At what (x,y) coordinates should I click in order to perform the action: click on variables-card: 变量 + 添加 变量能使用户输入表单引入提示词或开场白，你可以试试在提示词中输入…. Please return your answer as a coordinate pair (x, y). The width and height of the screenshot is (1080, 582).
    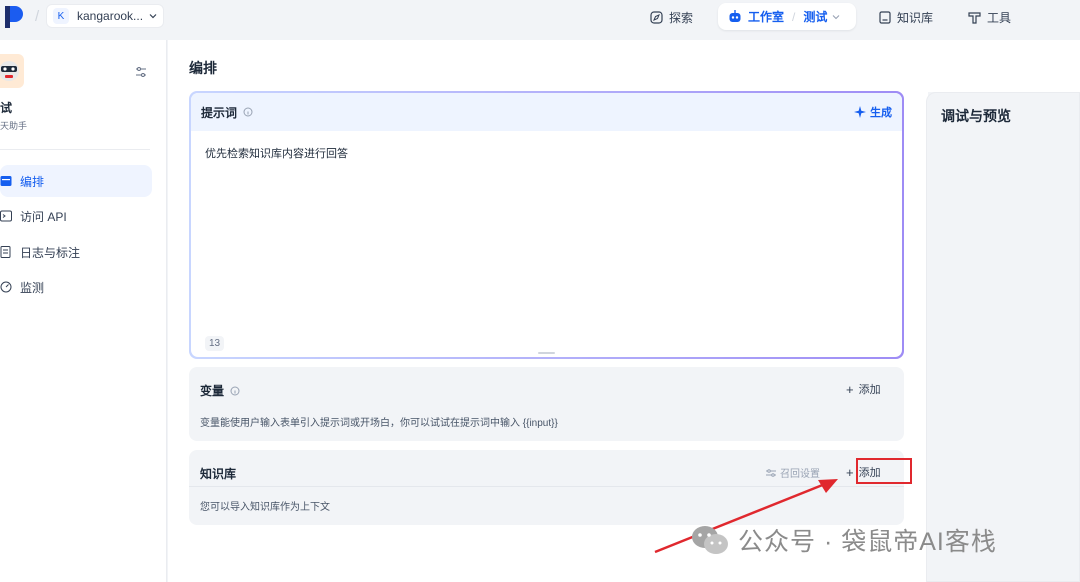
    Looking at the image, I should click on (546, 404).